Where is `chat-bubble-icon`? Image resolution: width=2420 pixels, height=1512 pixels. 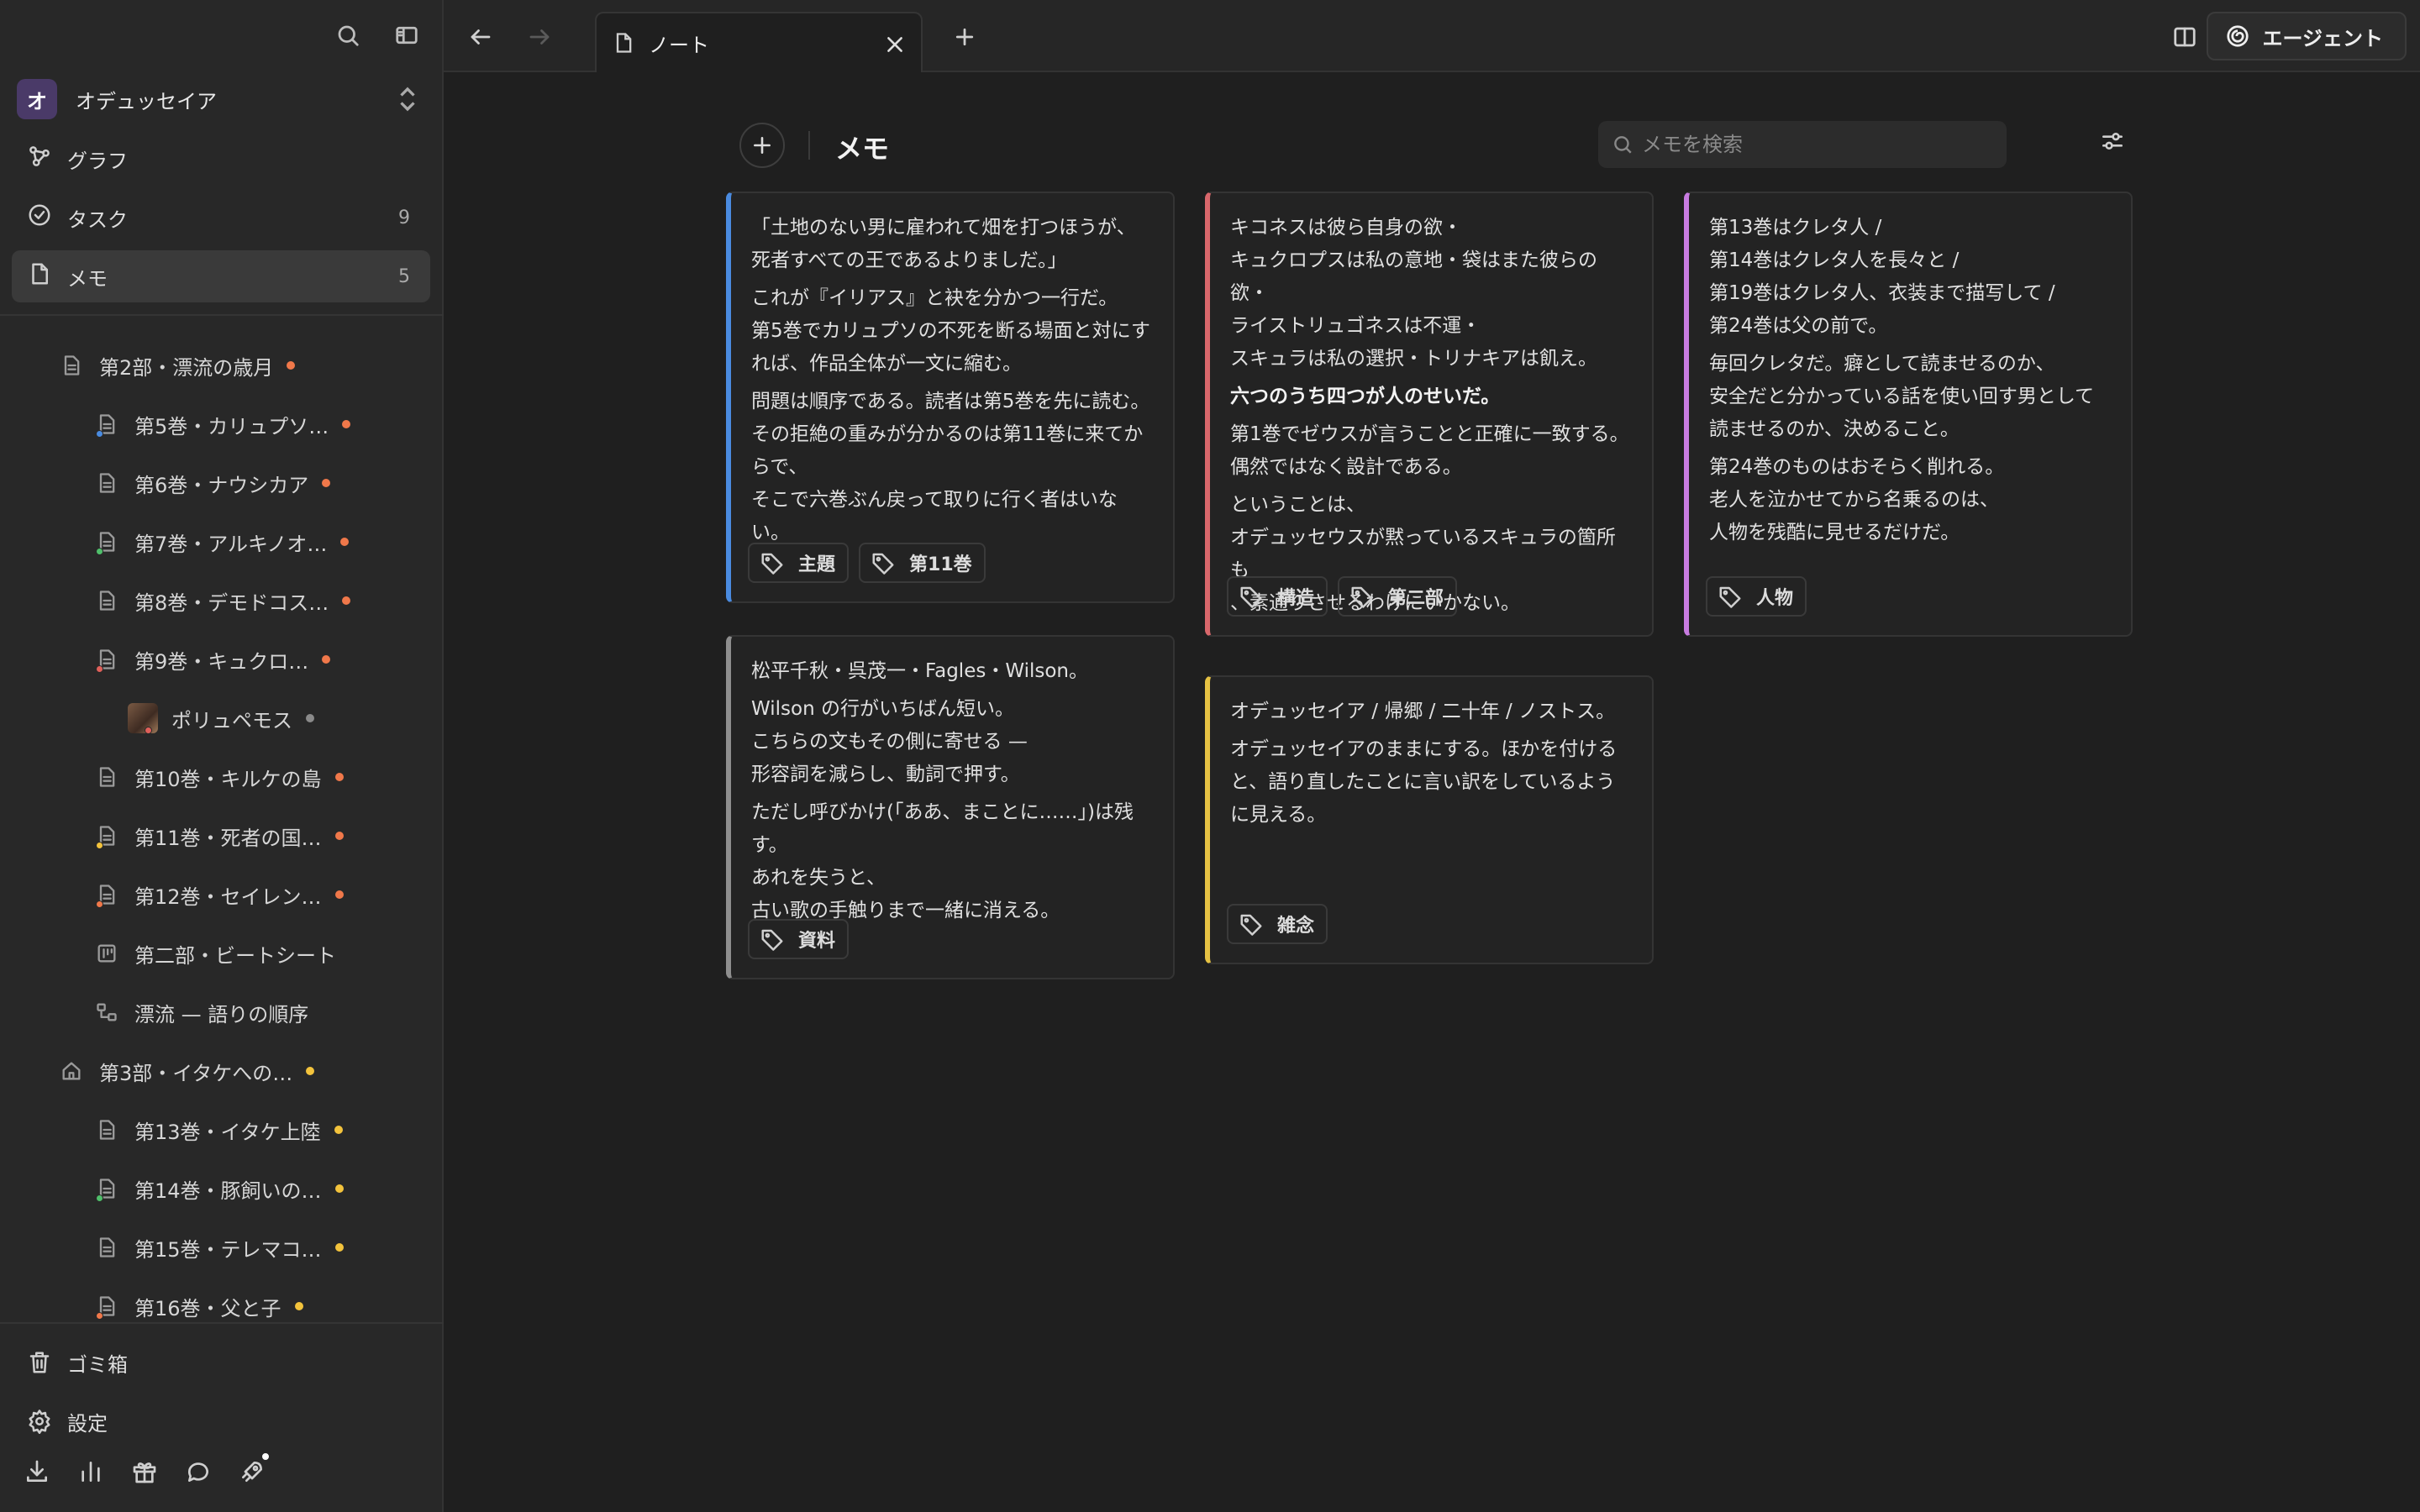 chat-bubble-icon is located at coordinates (199, 1471).